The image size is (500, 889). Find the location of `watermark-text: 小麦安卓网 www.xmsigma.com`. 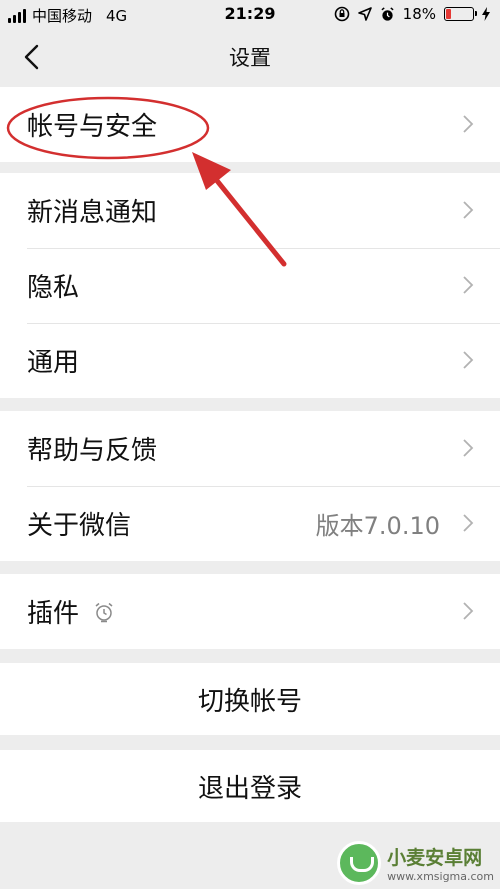

watermark-text: 小麦安卓网 www.xmsigma.com is located at coordinates (440, 863).